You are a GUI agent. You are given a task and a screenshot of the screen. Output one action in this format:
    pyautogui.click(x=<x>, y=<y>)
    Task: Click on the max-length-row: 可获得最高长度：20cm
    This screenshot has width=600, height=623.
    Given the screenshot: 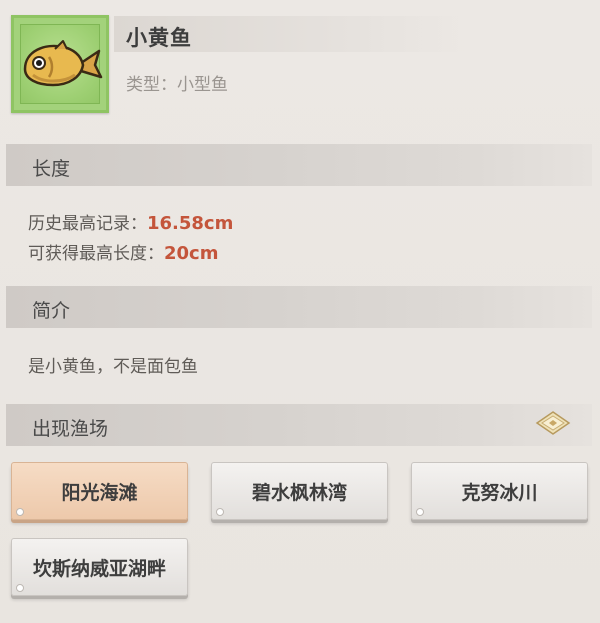 What is the action you would take?
    pyautogui.click(x=123, y=251)
    